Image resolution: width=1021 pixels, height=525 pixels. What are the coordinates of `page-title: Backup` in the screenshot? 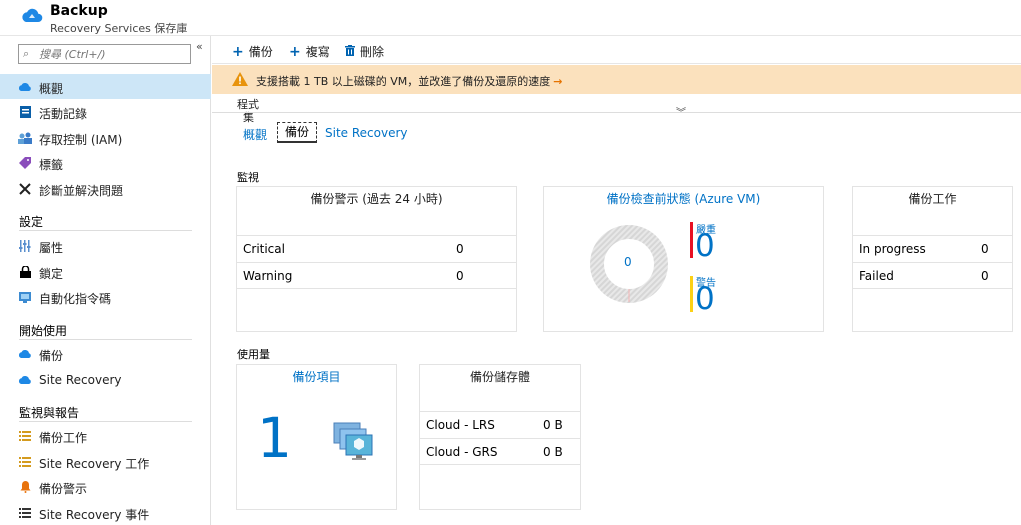 It's located at (79, 11).